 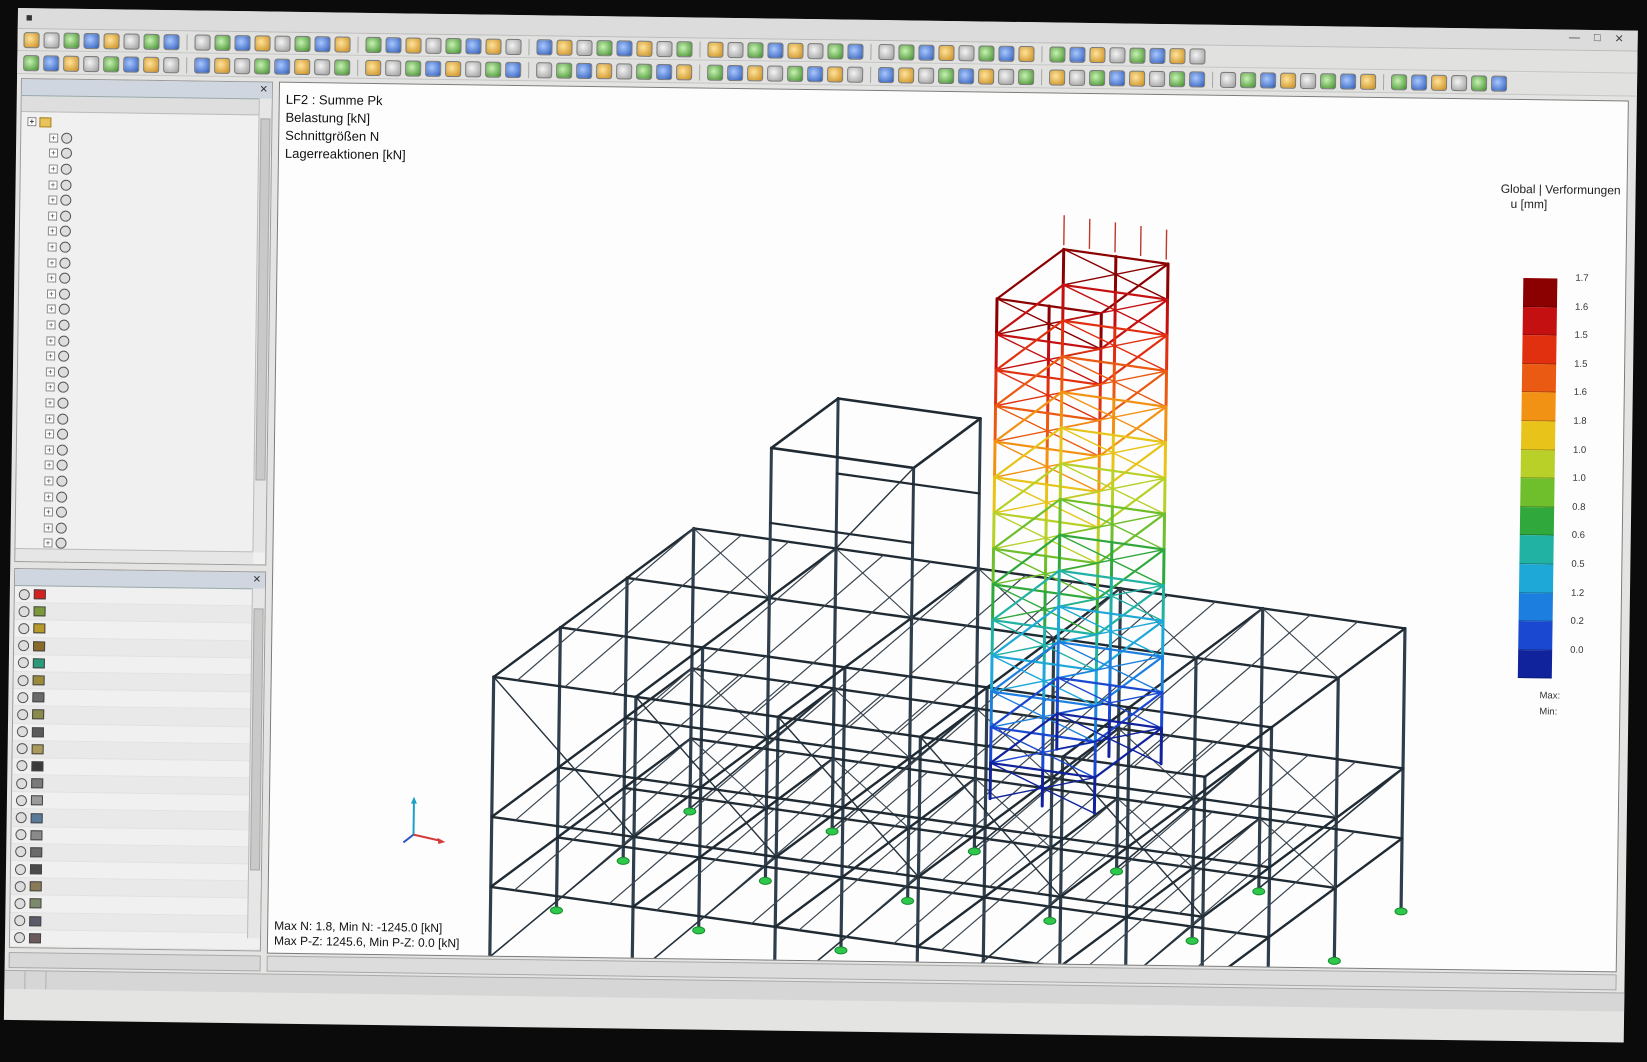 What do you see at coordinates (135, 940) in the screenshot?
I see `section-row` at bounding box center [135, 940].